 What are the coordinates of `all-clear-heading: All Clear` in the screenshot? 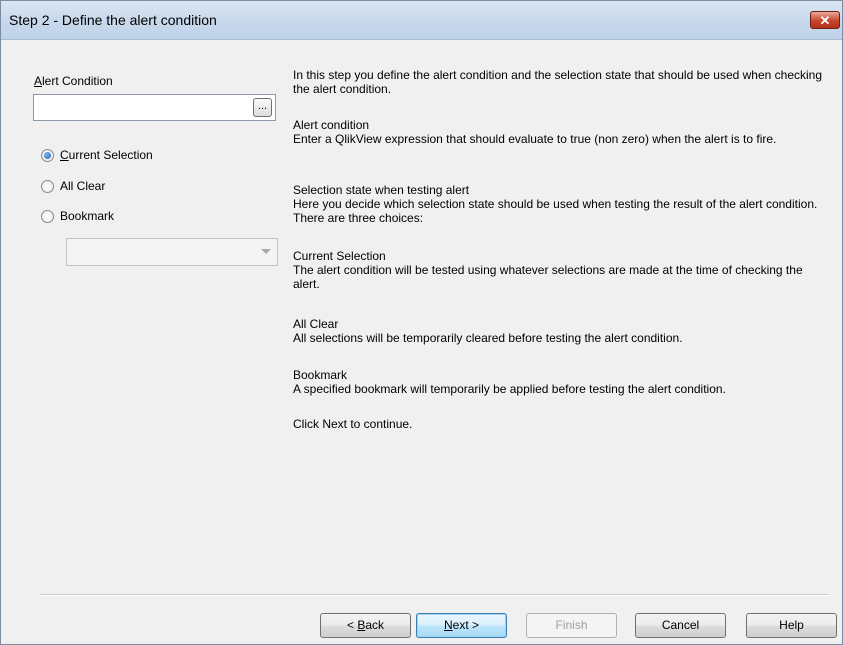 It's located at (316, 324).